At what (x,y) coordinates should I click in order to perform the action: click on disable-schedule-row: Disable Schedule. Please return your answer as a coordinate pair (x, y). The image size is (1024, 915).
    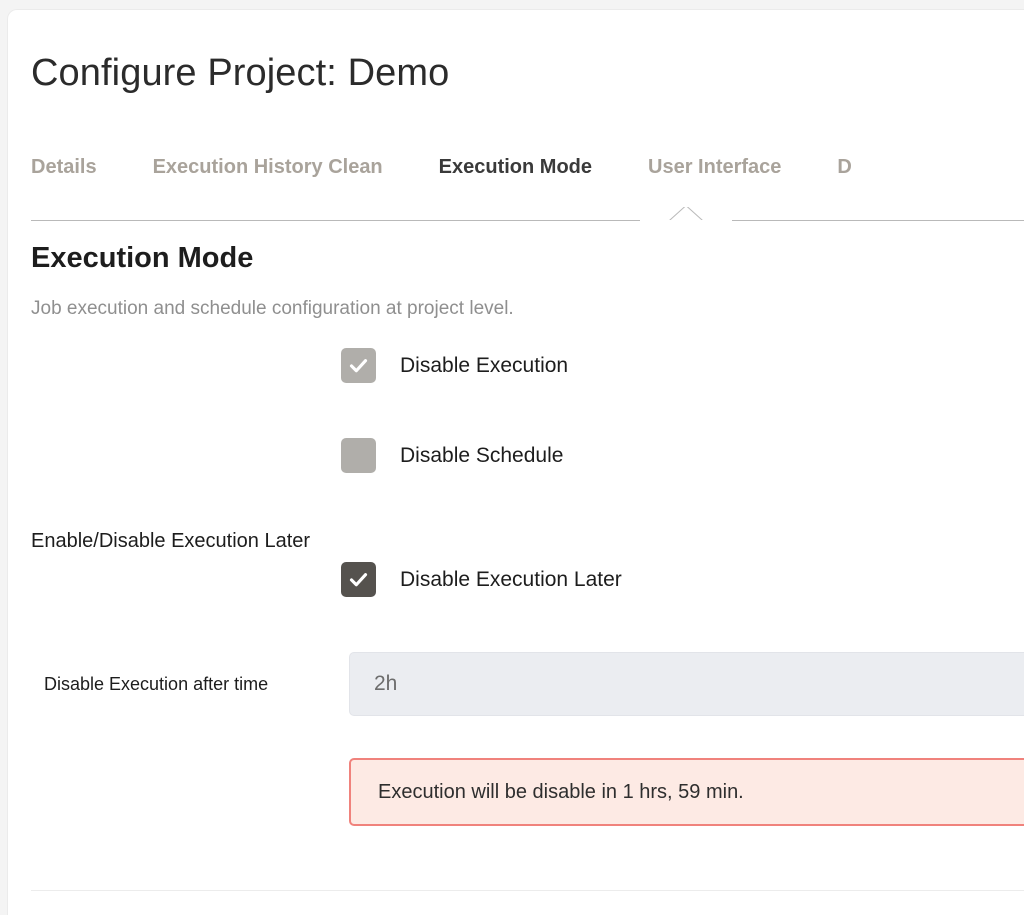
    Looking at the image, I should click on (452, 455).